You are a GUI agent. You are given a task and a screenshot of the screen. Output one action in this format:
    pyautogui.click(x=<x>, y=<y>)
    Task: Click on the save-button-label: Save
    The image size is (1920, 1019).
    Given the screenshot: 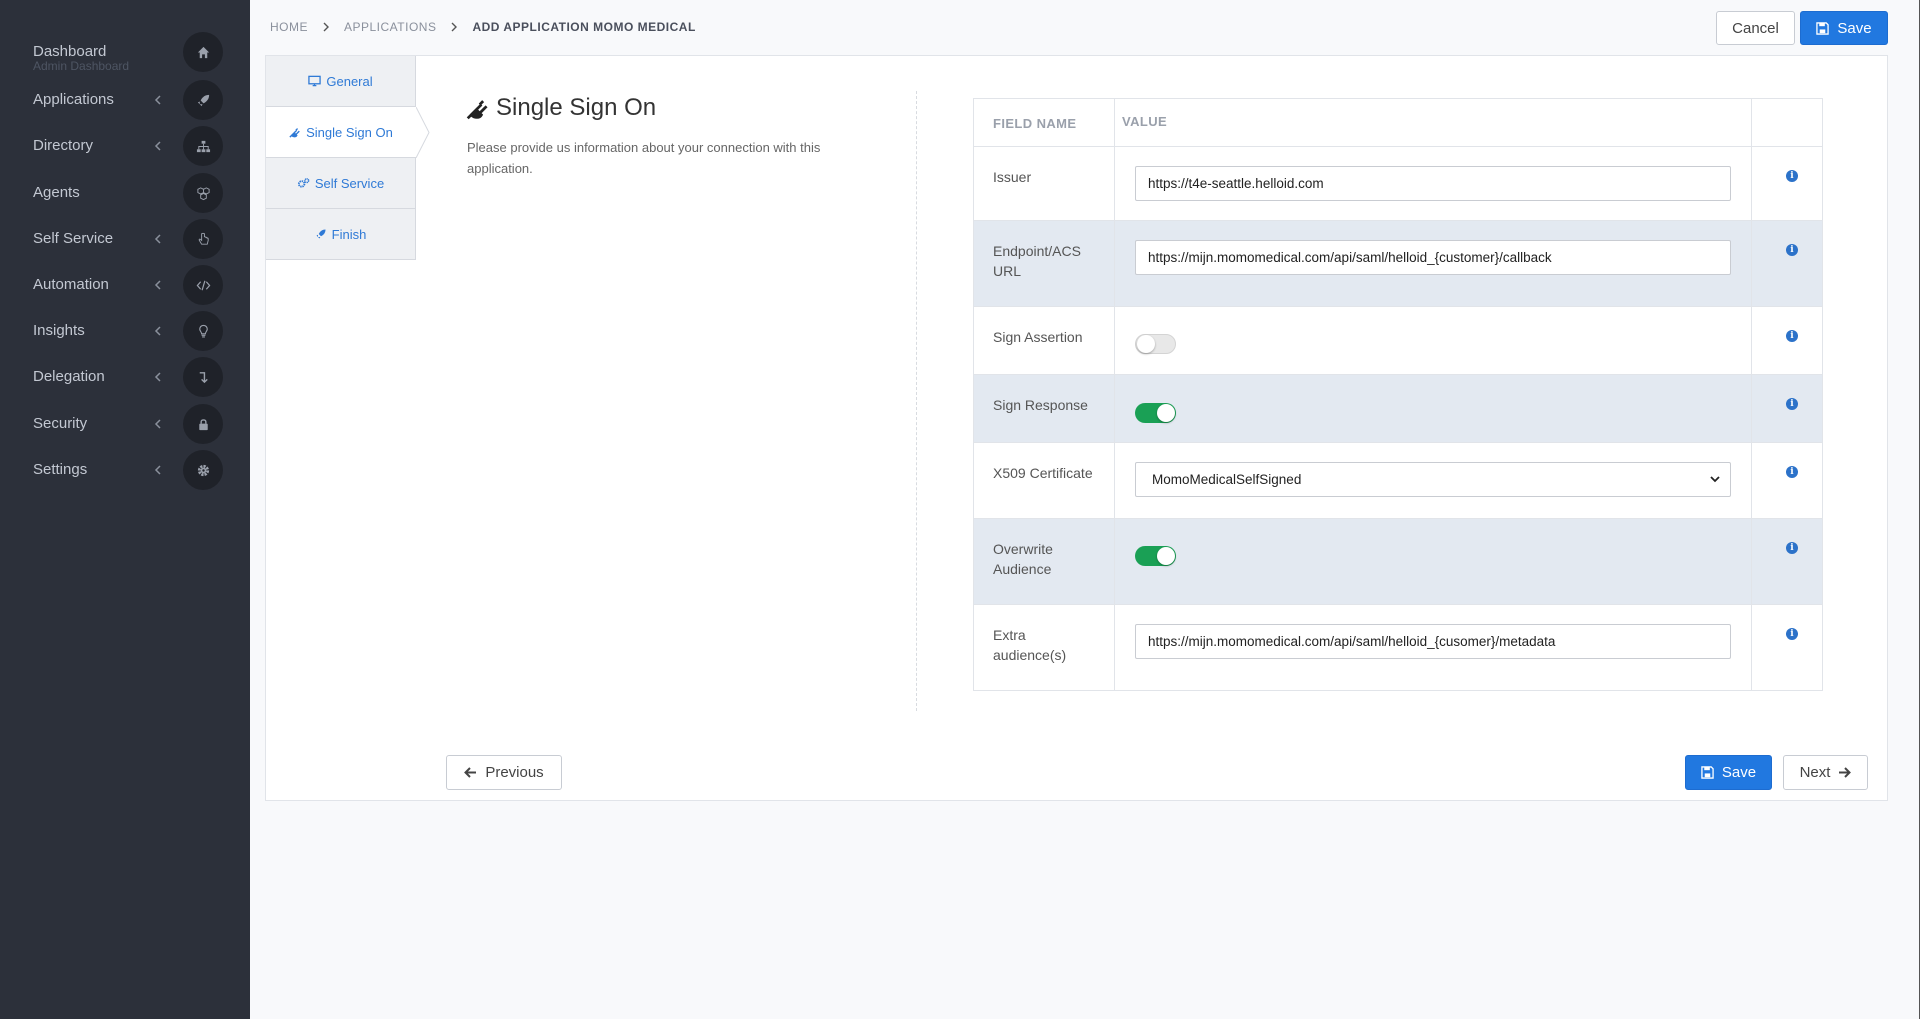 What is the action you would take?
    pyautogui.click(x=1854, y=28)
    